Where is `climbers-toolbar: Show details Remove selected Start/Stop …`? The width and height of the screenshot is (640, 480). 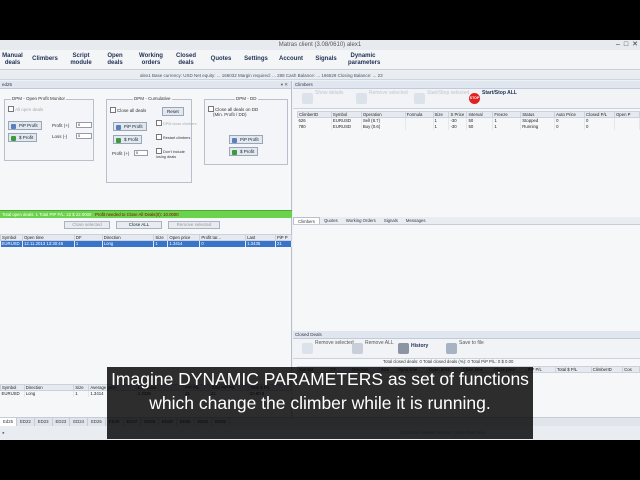
climbers-toolbar: Show details Remove selected Start/Stop … is located at coordinates (466, 99).